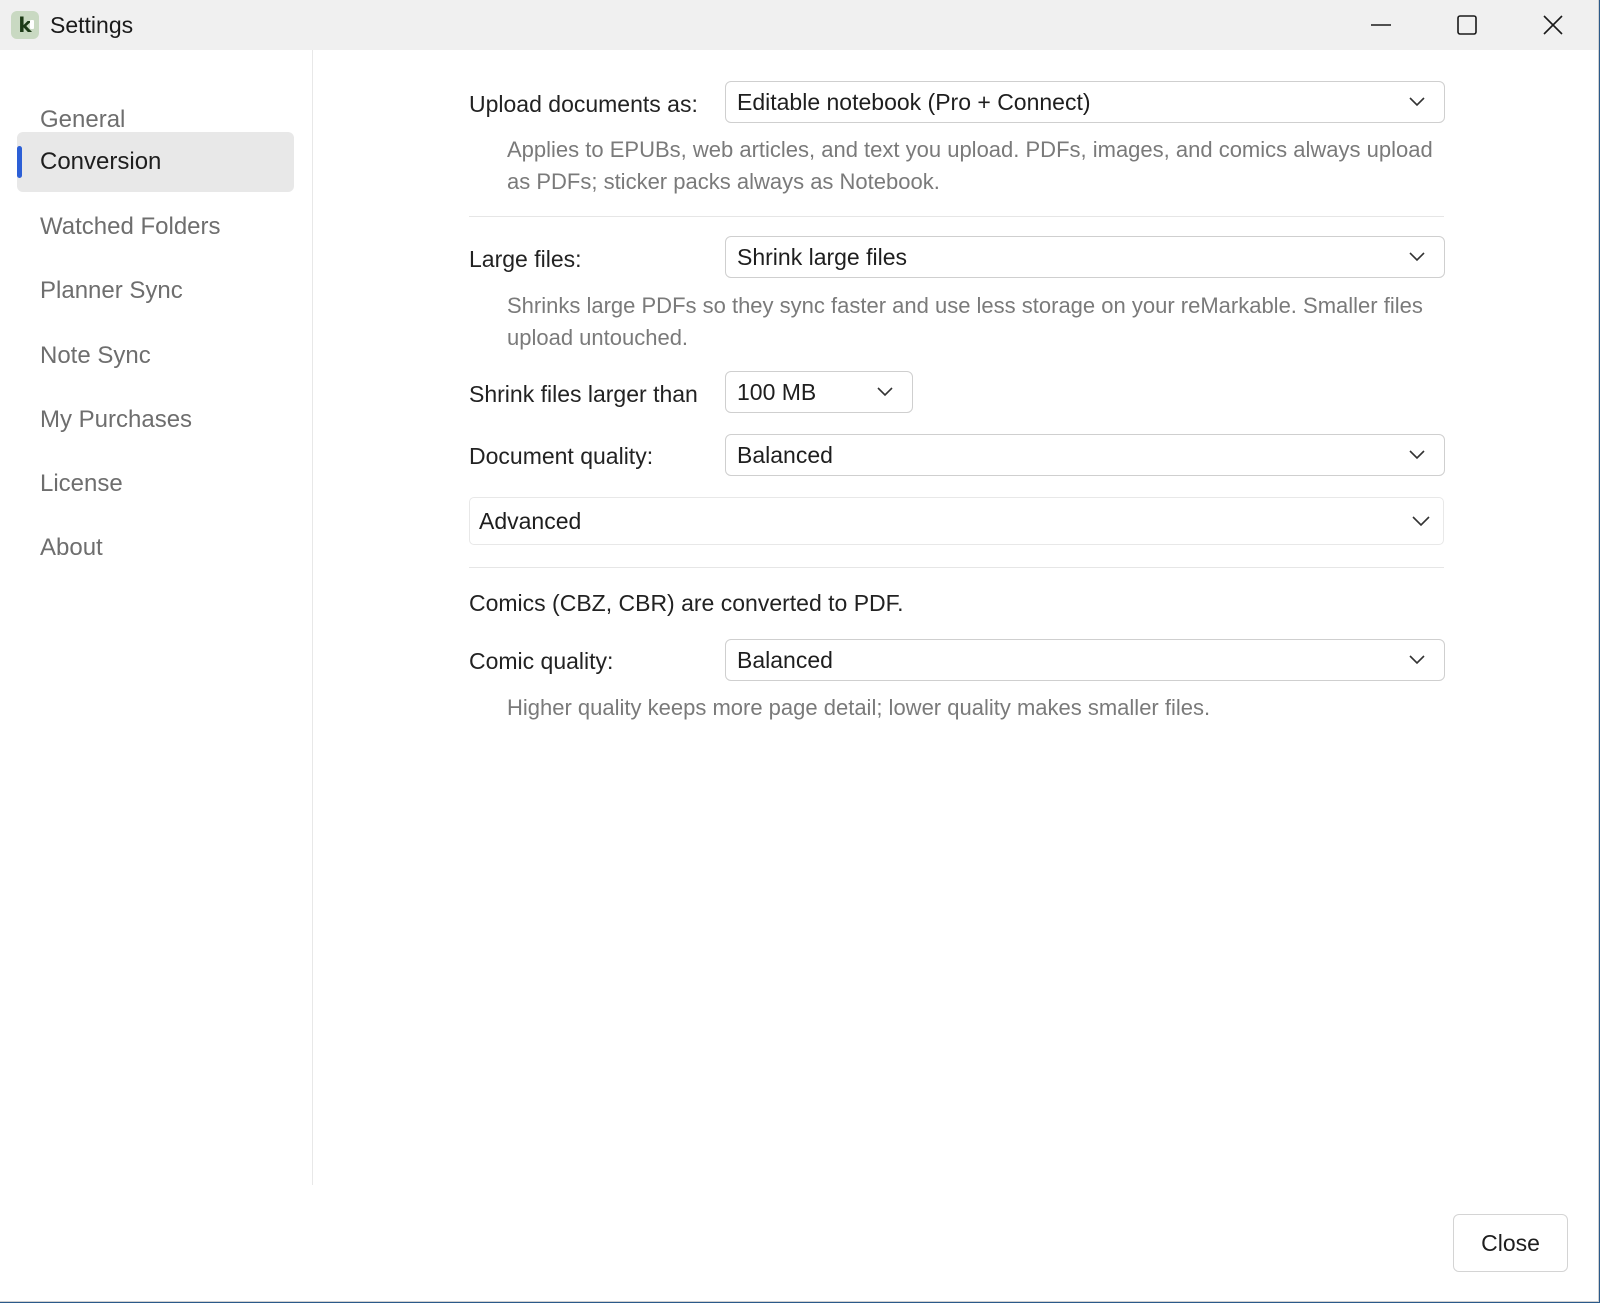  What do you see at coordinates (1085, 455) in the screenshot?
I see `document-quality-dropdown: Balanced` at bounding box center [1085, 455].